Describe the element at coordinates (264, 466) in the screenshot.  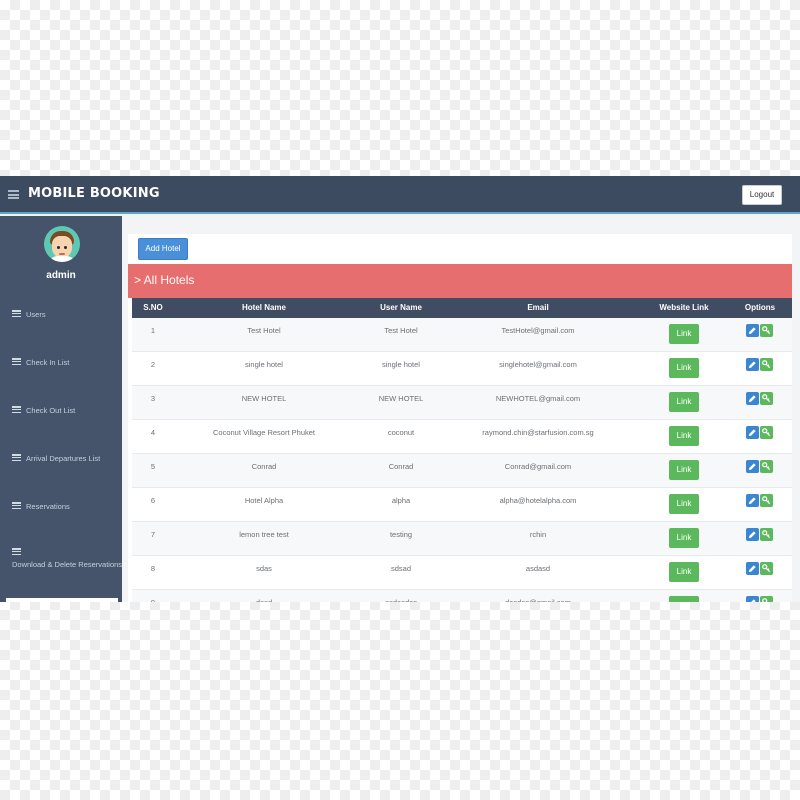
I see `cell-hotel-name: Conrad` at that location.